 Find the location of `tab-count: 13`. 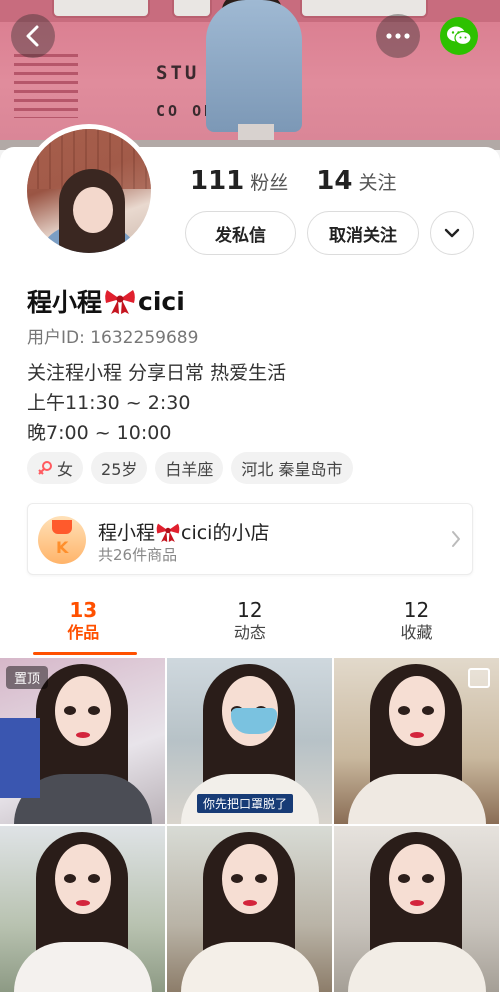

tab-count: 13 is located at coordinates (83, 610).